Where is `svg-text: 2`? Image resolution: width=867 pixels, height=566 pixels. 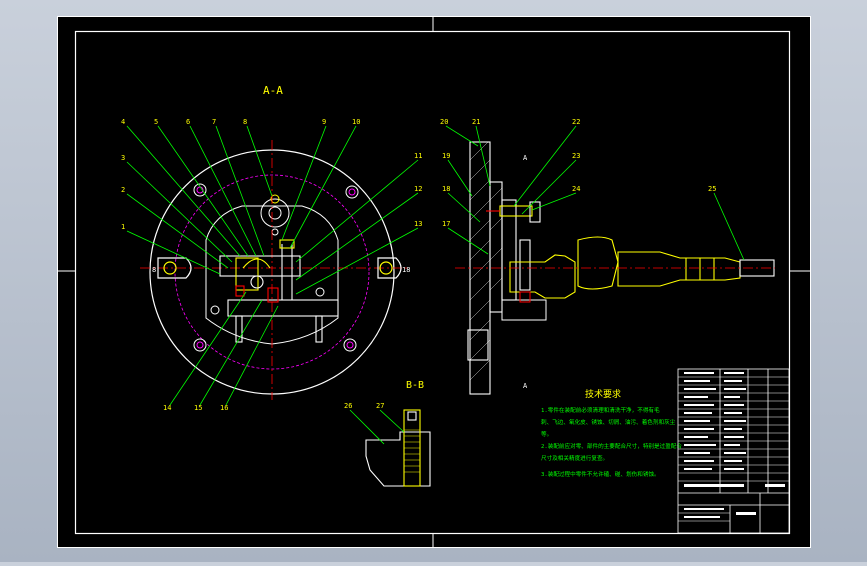
svg-text: 2 is located at coordinates (123, 190).